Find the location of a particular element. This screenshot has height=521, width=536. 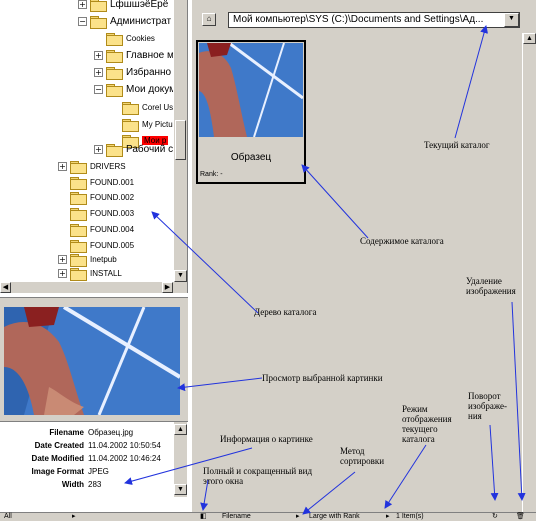

tree-item: + Рабочий с is located at coordinates (134, 149).